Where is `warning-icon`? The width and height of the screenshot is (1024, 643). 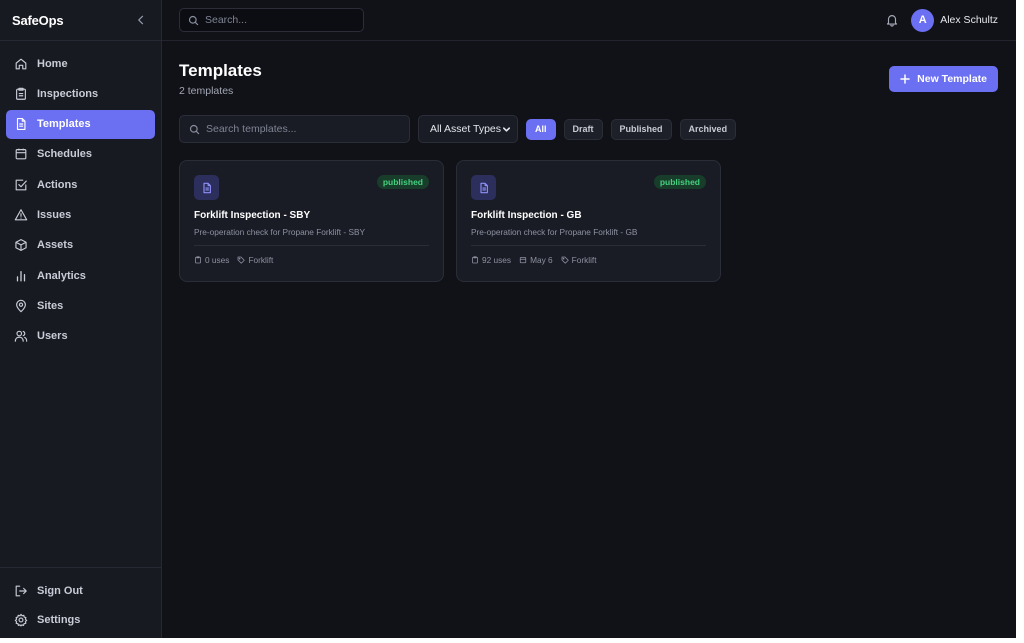
warning-icon is located at coordinates (21, 215).